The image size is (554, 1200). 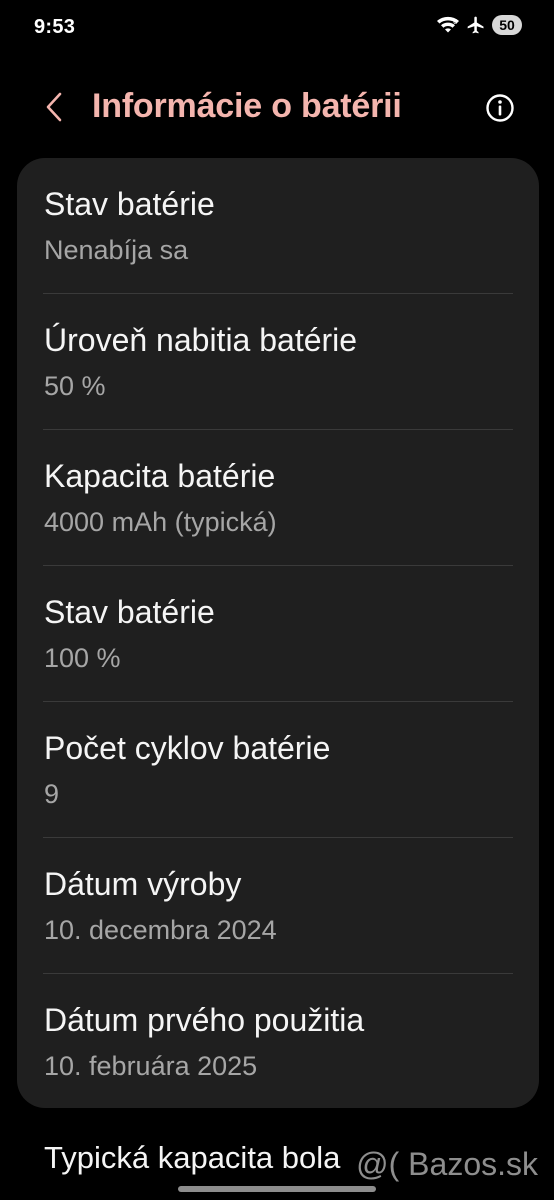 I want to click on info-circle-icon, so click(x=500, y=111).